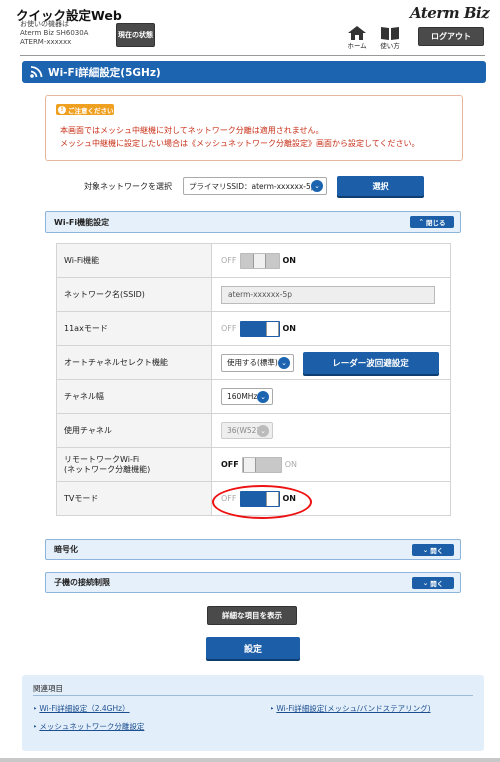  Describe the element at coordinates (91, 110) in the screenshot. I see `notice-badge-label: ご注意ください` at that location.